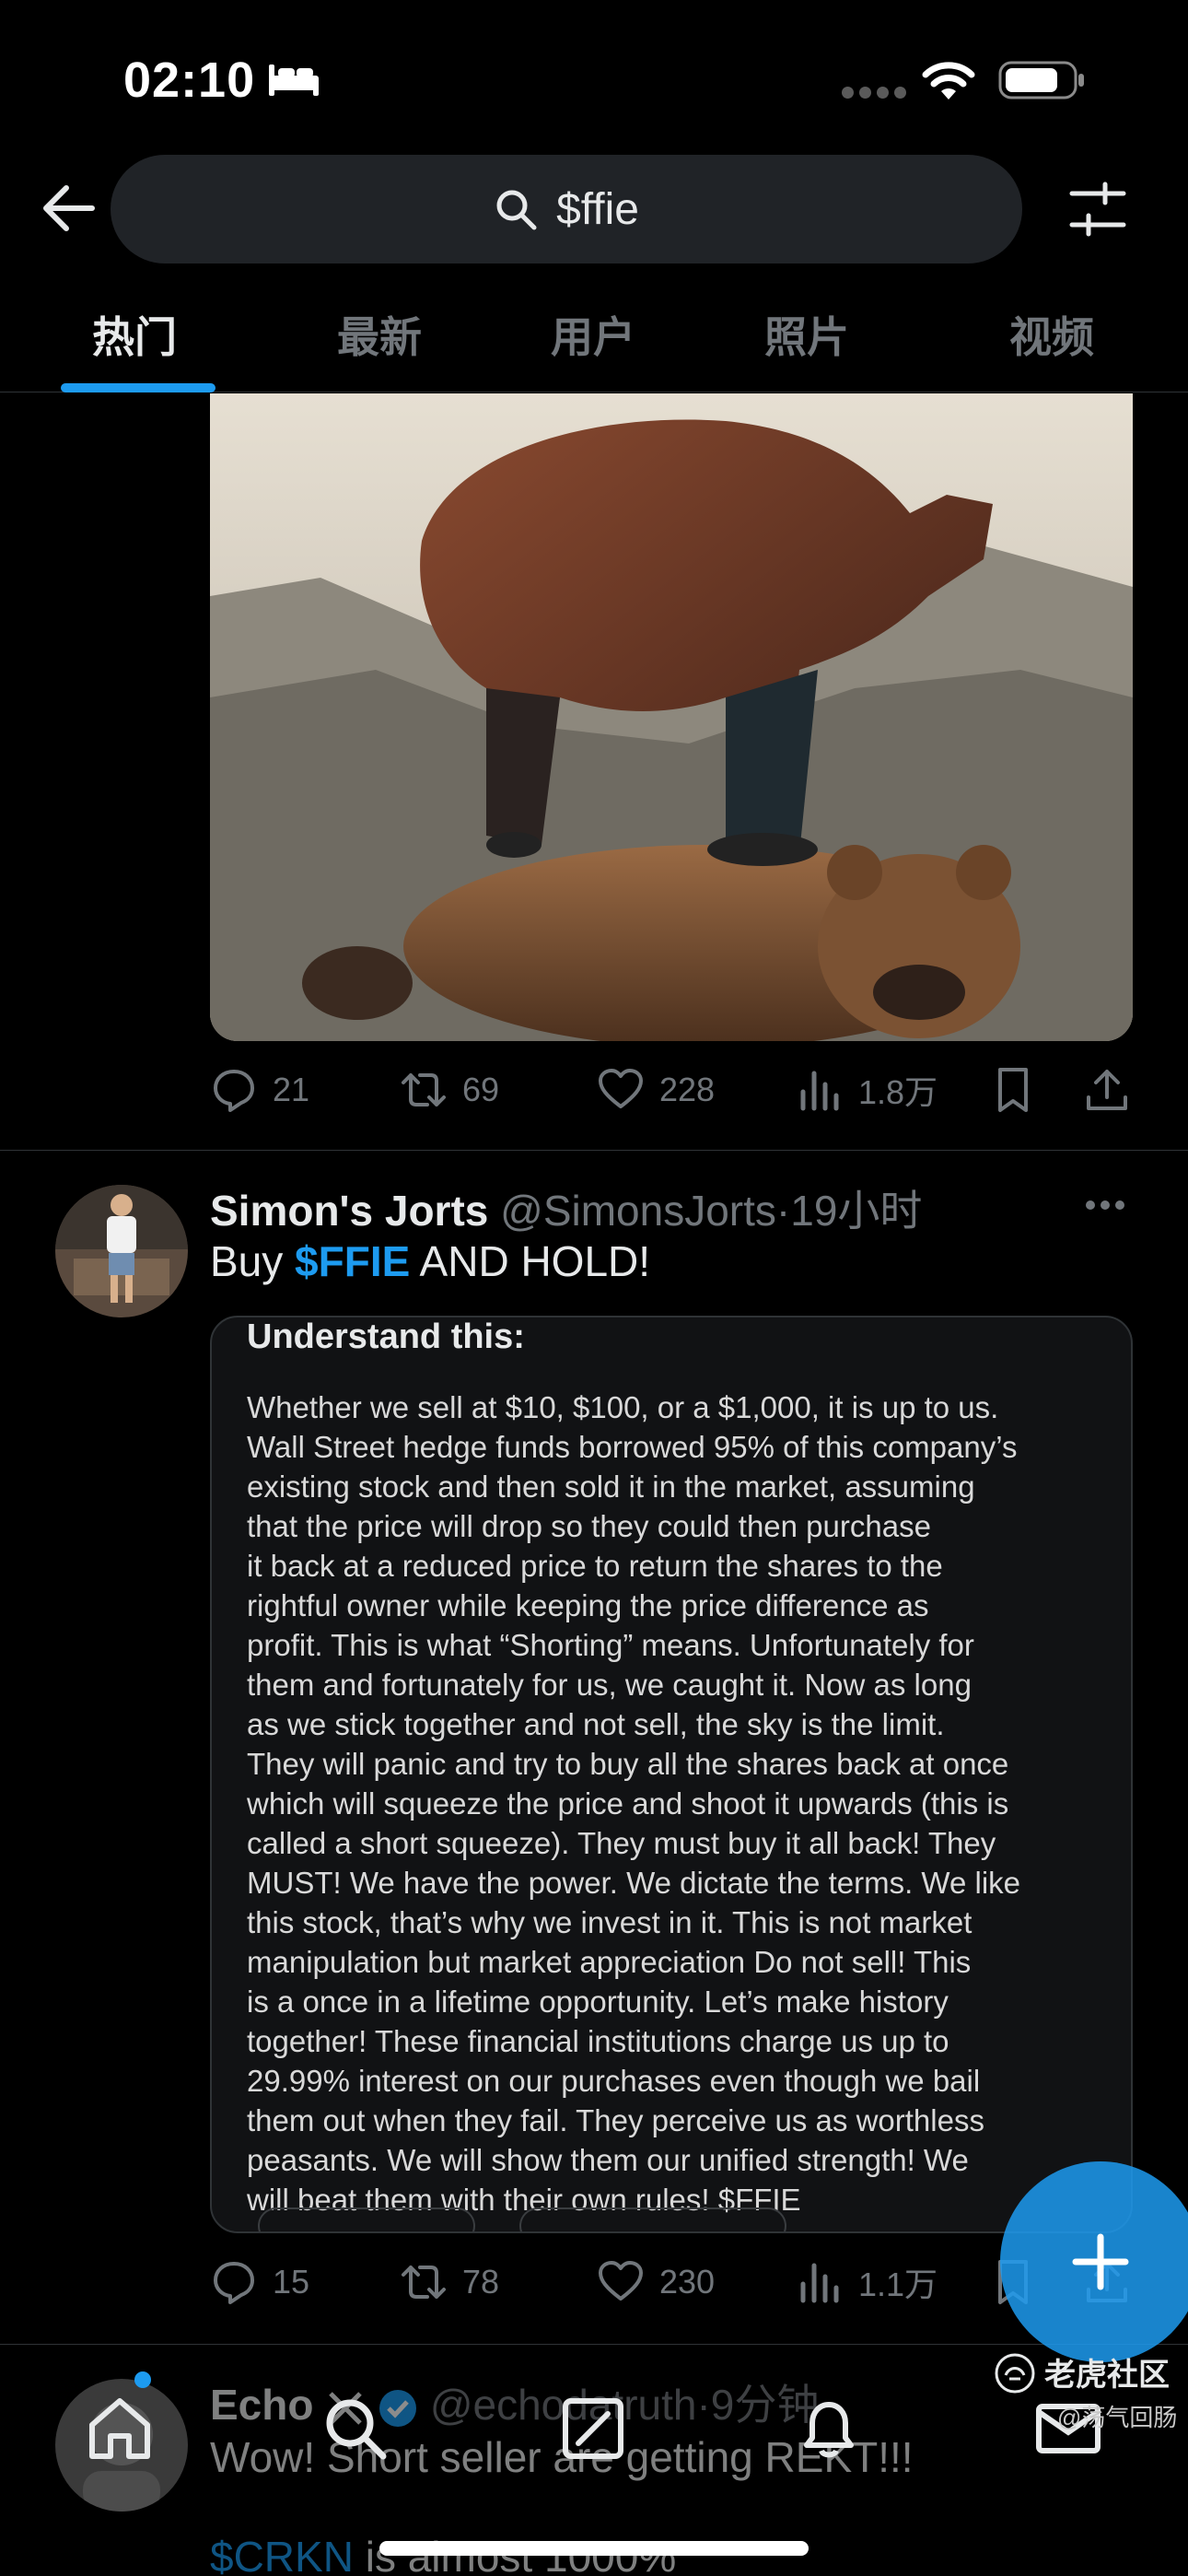  I want to click on compose-plus-icon, so click(1100, 2261).